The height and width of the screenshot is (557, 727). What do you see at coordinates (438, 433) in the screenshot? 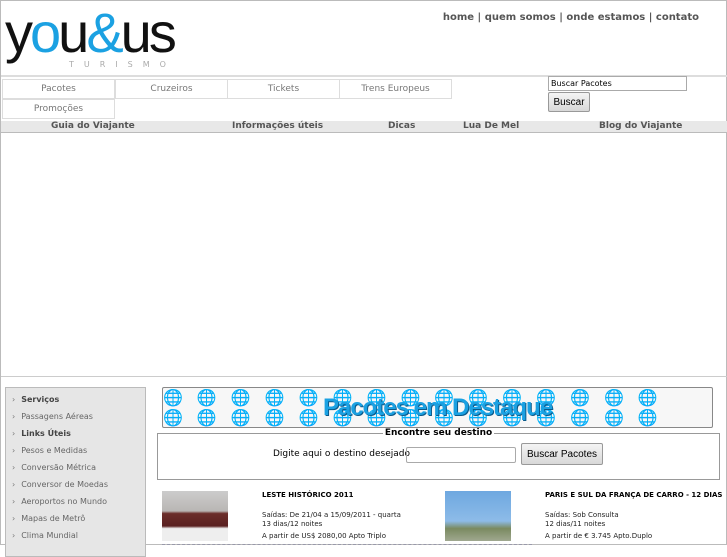
I see `finder-legend: Encontre seu destino` at bounding box center [438, 433].